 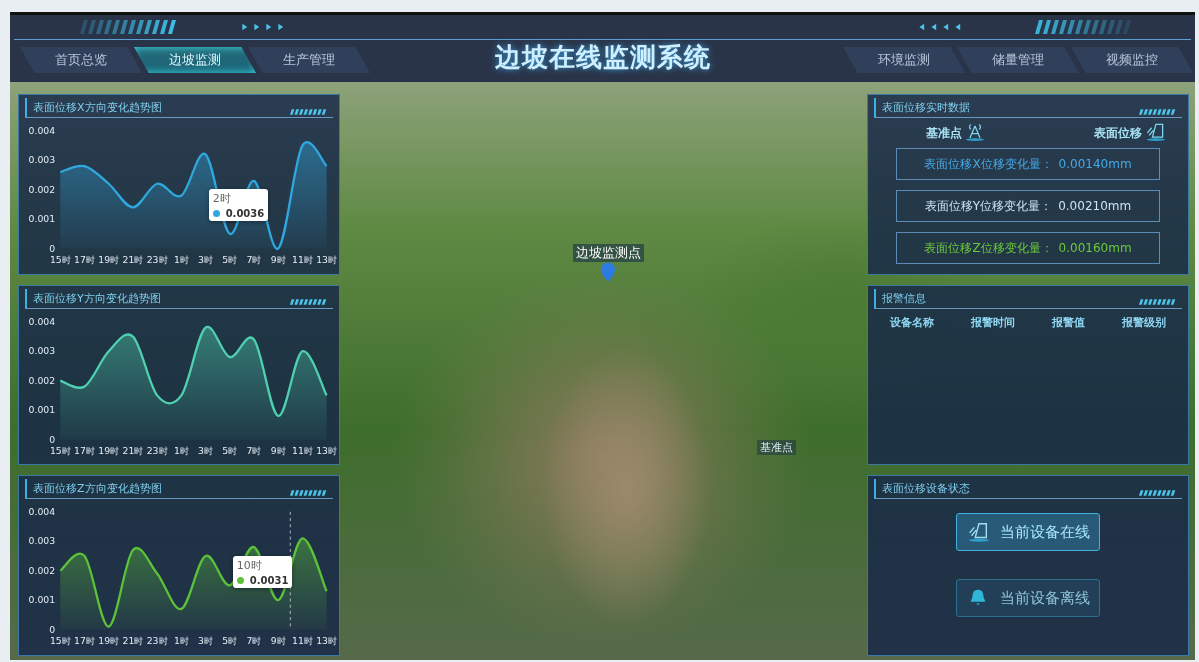 What do you see at coordinates (1132, 60) in the screenshot?
I see `nav-tab: 视频监控` at bounding box center [1132, 60].